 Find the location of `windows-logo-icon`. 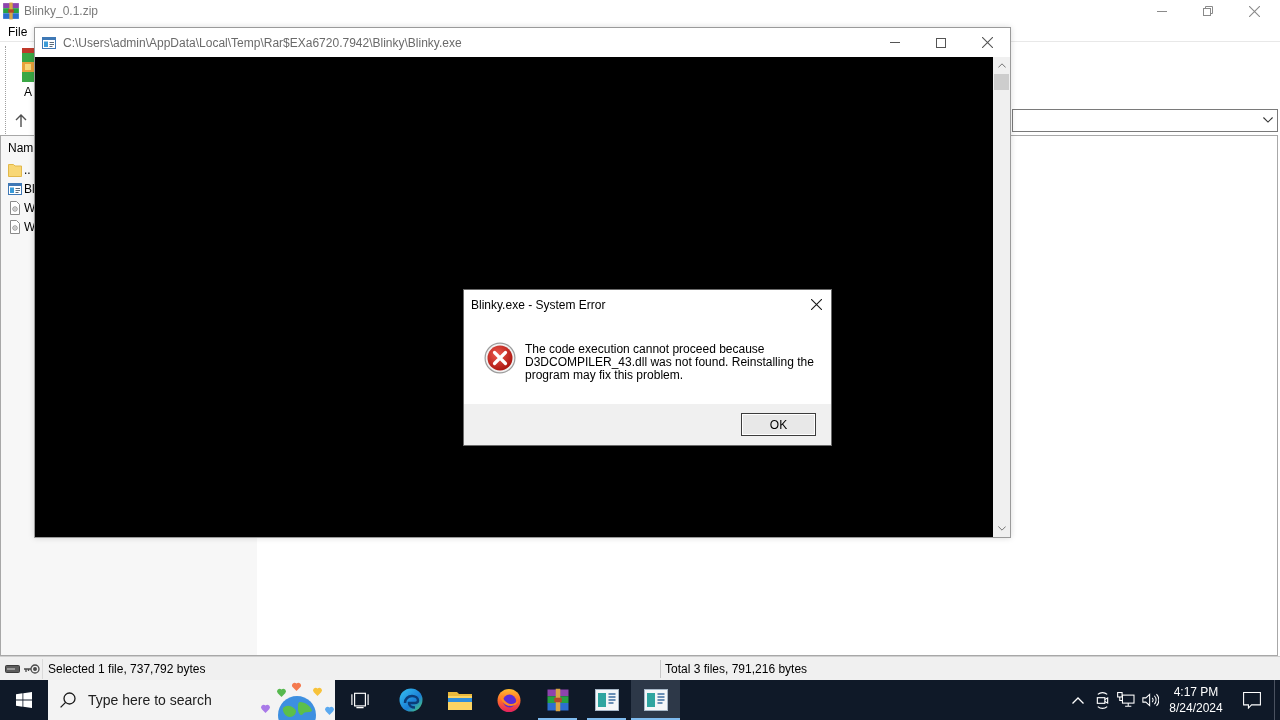

windows-logo-icon is located at coordinates (24, 700).